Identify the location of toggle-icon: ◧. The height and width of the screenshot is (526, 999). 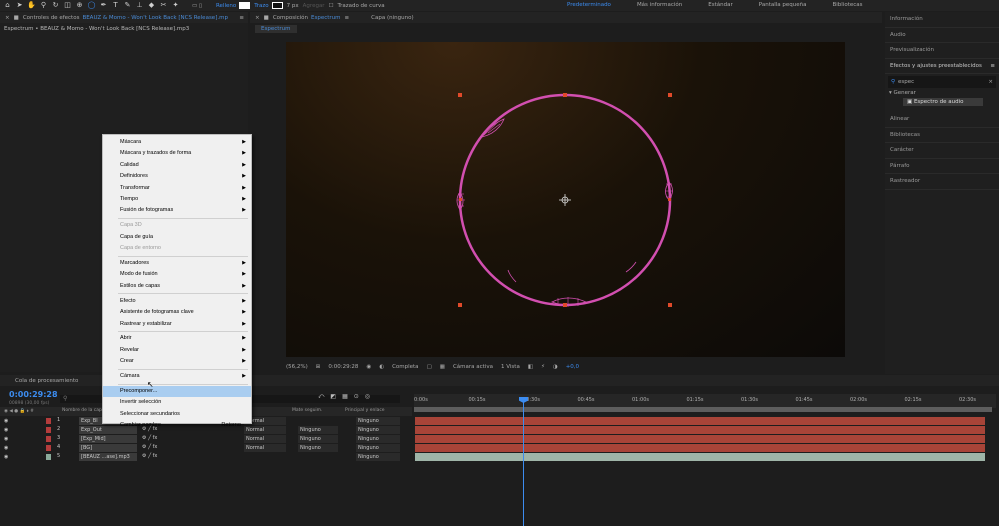
(530, 367).